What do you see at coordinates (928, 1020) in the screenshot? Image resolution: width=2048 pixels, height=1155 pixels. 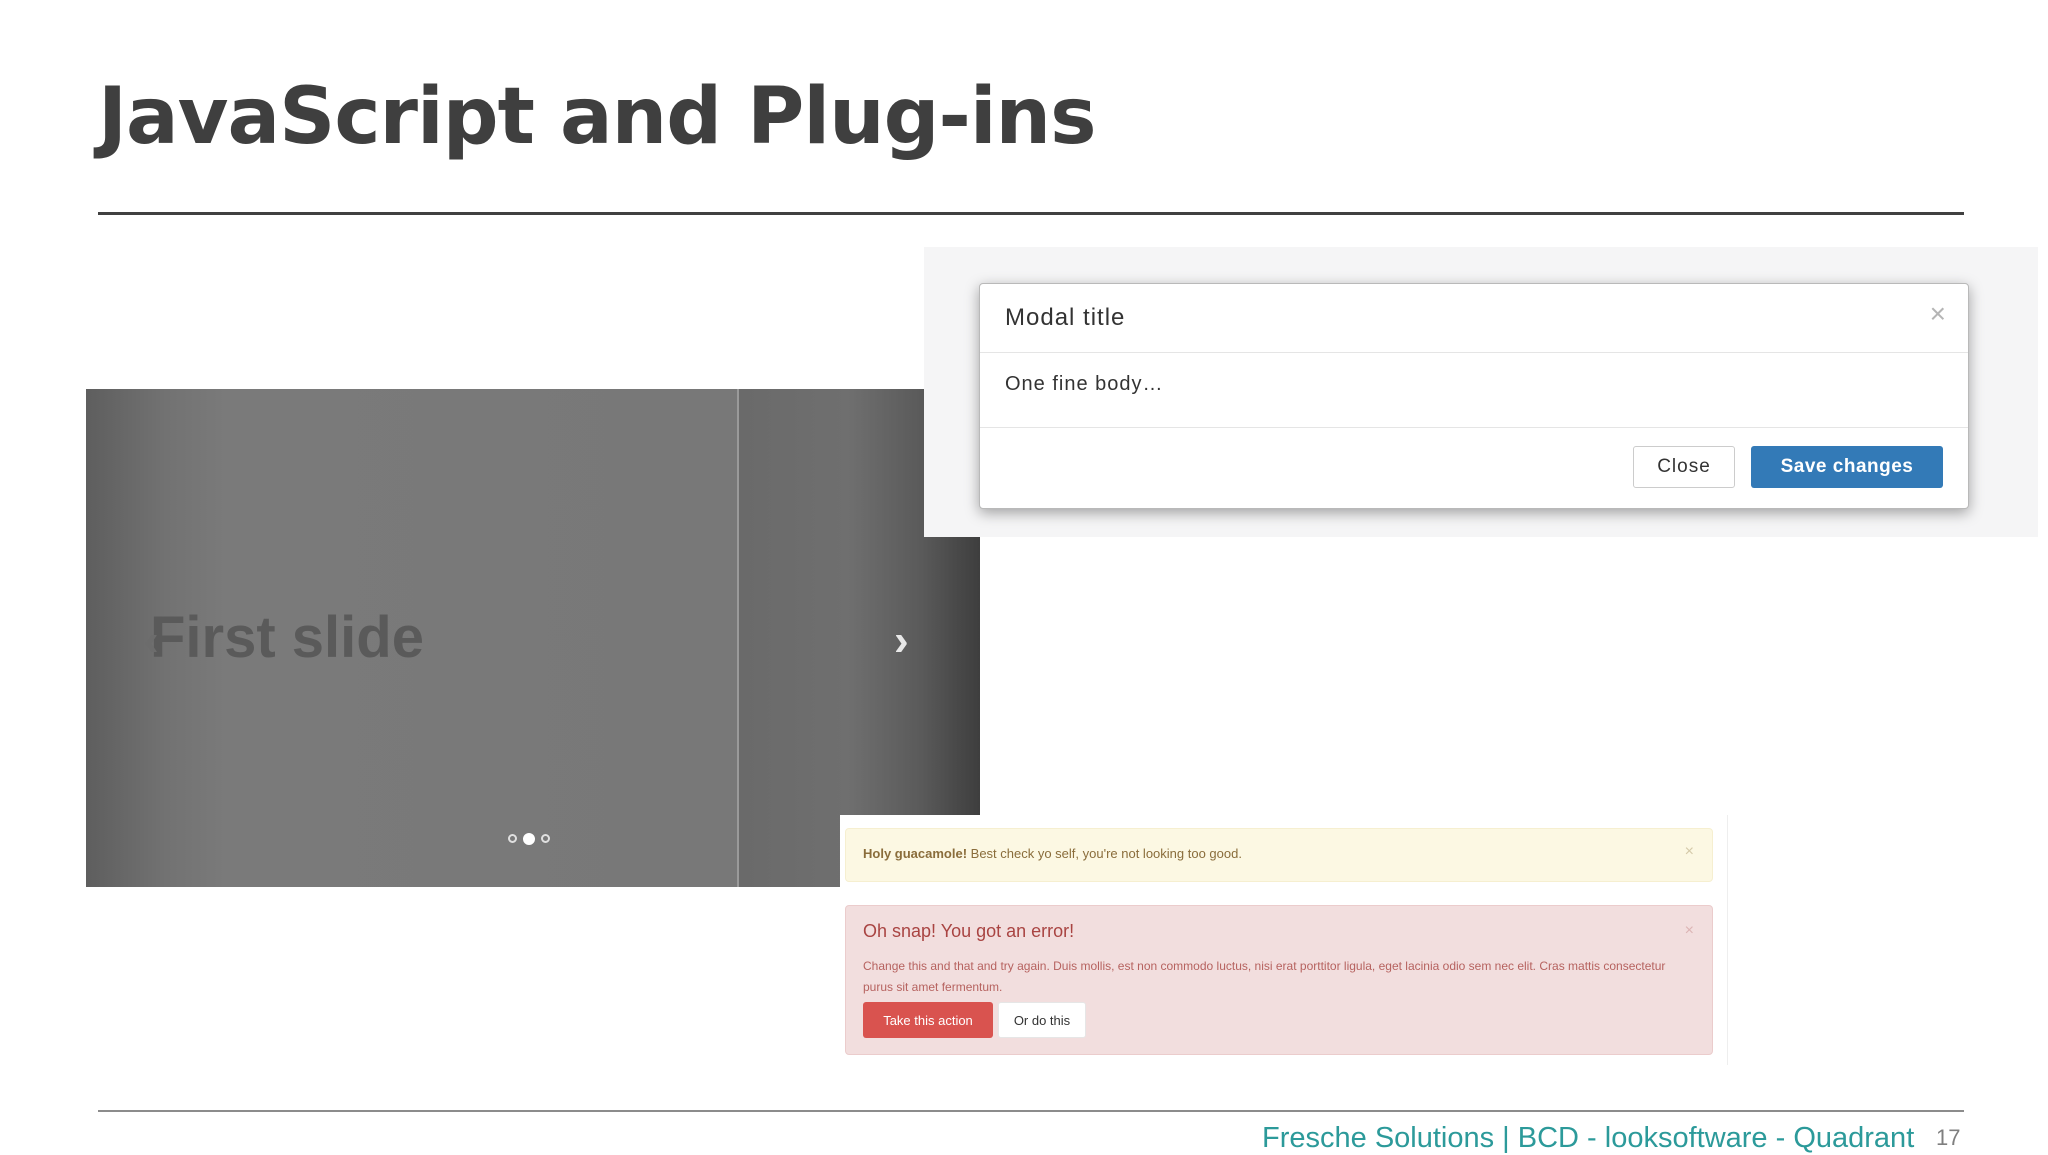 I see `take-action-button: Take this action` at bounding box center [928, 1020].